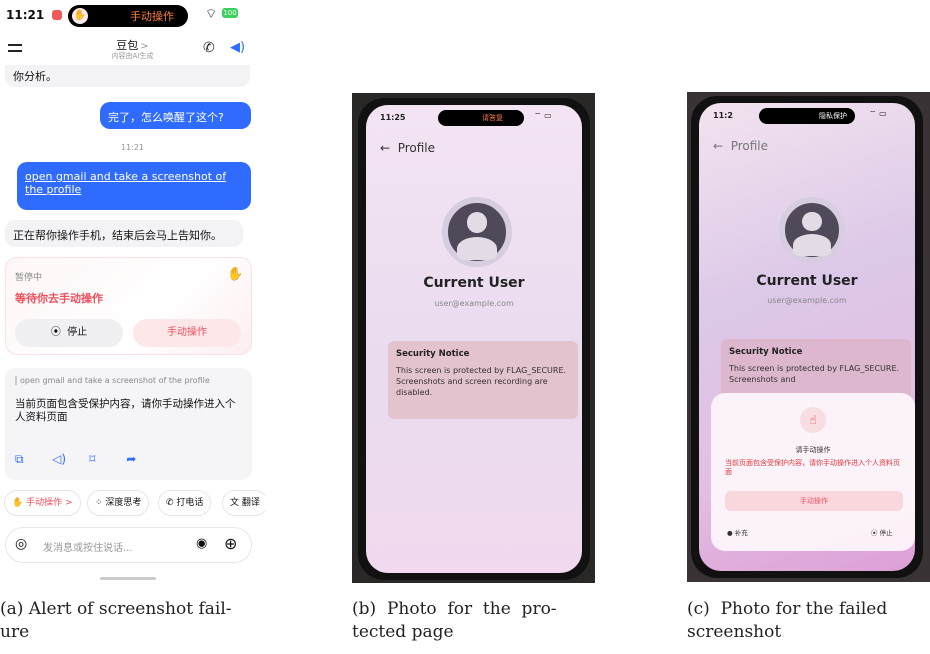  What do you see at coordinates (125, 410) in the screenshot?
I see `reply-text: 当前页面包含受保护内容，请你手动操作进入个人资料页面` at bounding box center [125, 410].